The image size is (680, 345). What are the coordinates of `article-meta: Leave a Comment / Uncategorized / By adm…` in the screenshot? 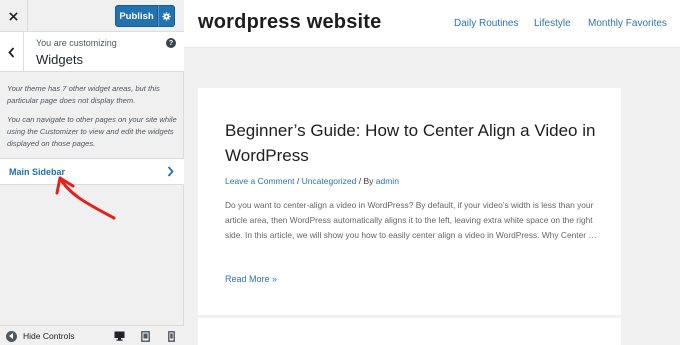 It's located at (312, 181).